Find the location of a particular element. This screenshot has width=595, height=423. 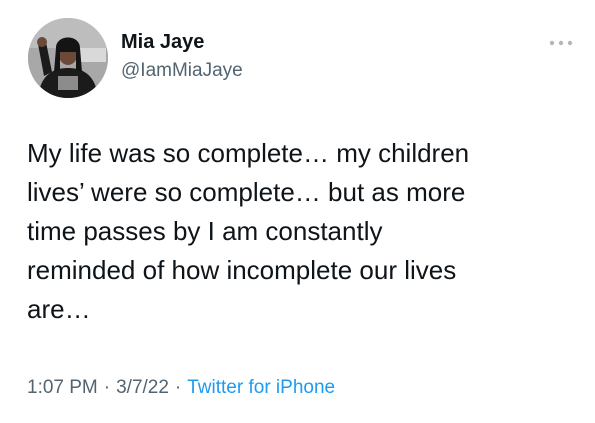

display-name: Mia Jaye is located at coordinates (162, 42).